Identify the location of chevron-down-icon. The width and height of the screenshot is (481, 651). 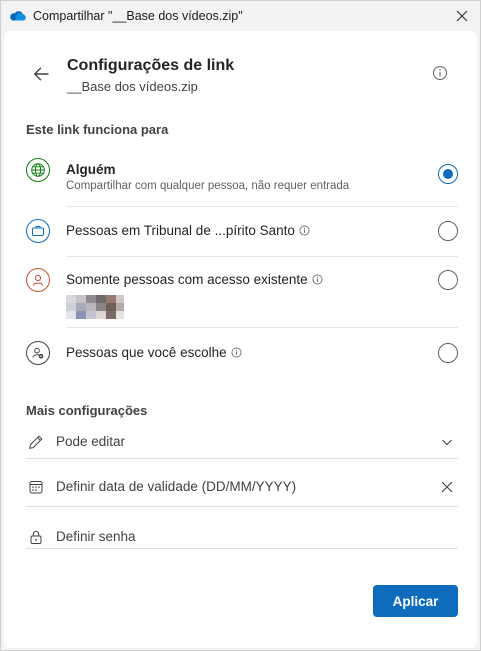
(447, 442).